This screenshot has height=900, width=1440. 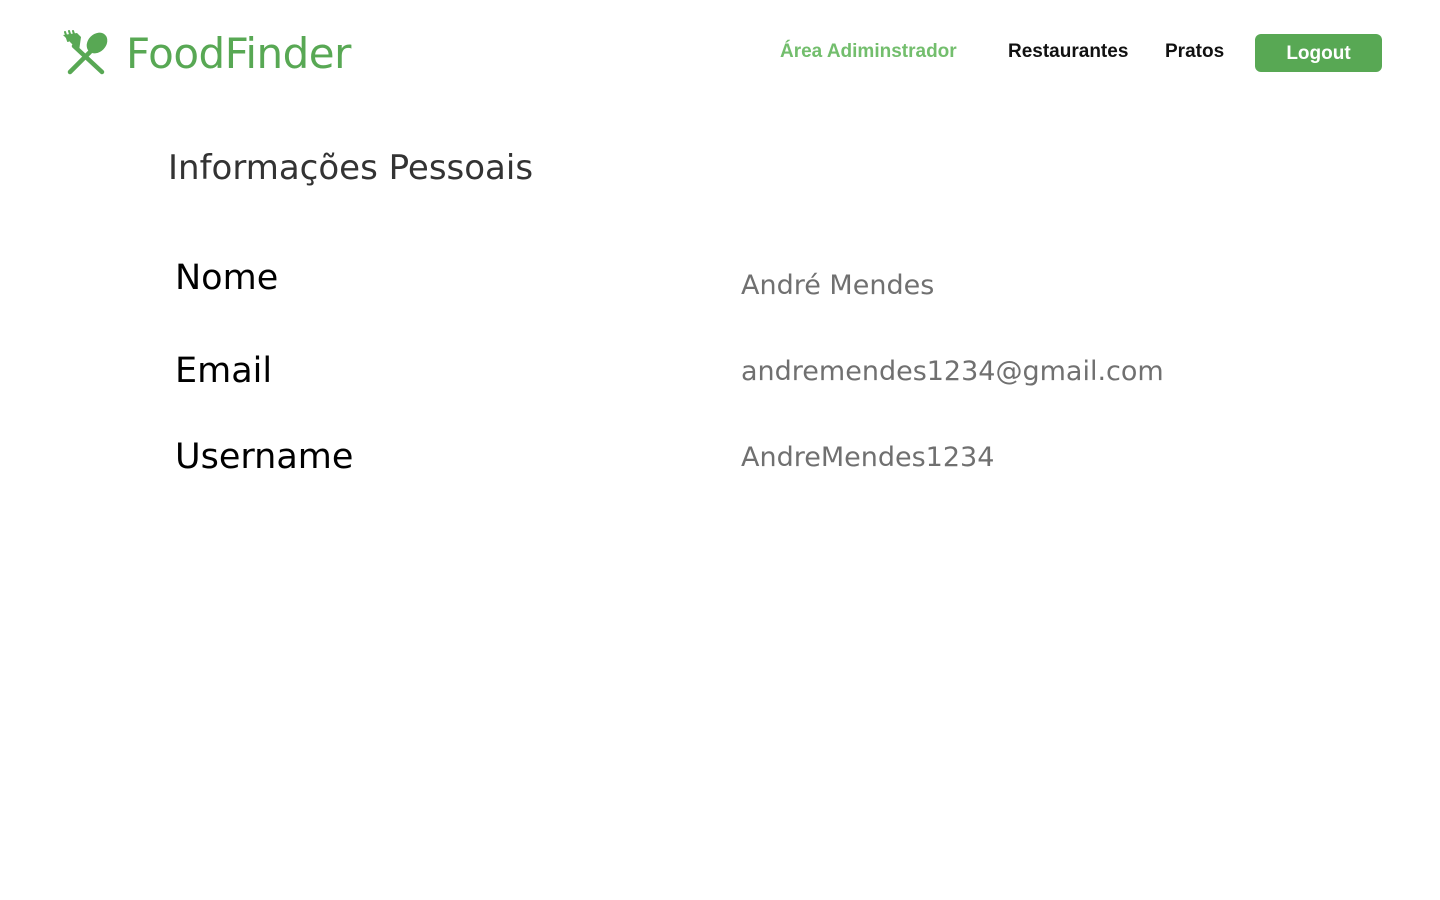 I want to click on field-label: Email, so click(x=224, y=371).